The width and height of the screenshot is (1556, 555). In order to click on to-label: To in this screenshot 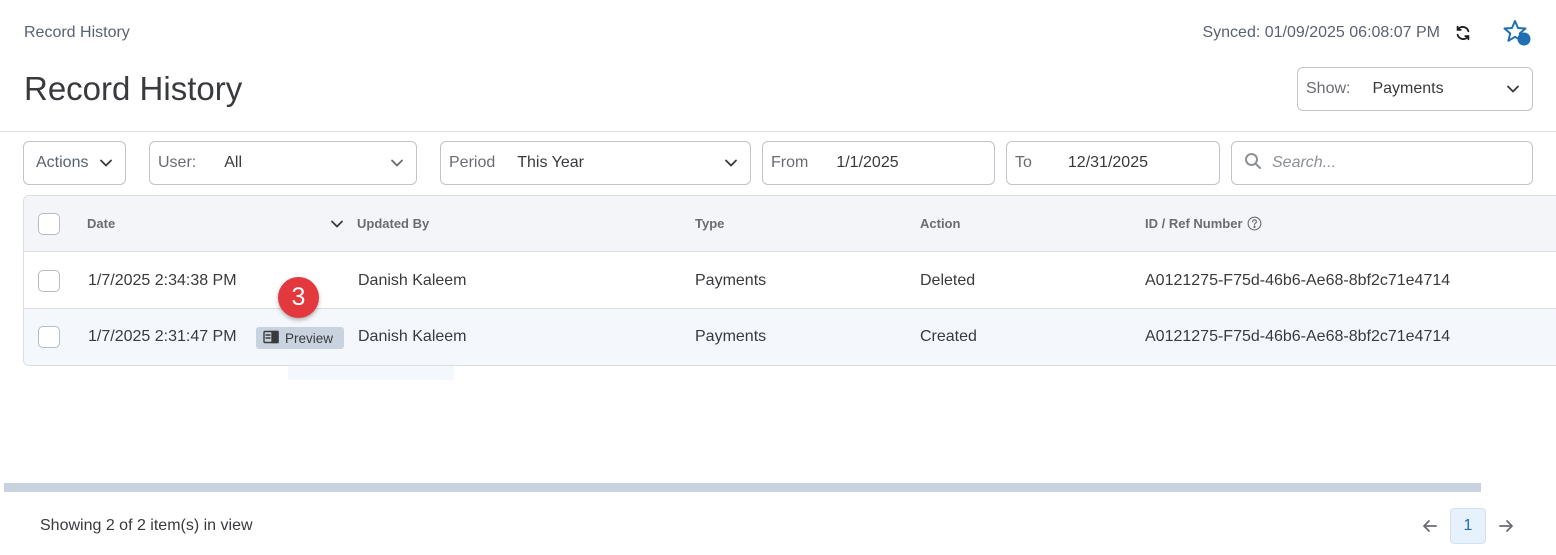, I will do `click(1023, 162)`.